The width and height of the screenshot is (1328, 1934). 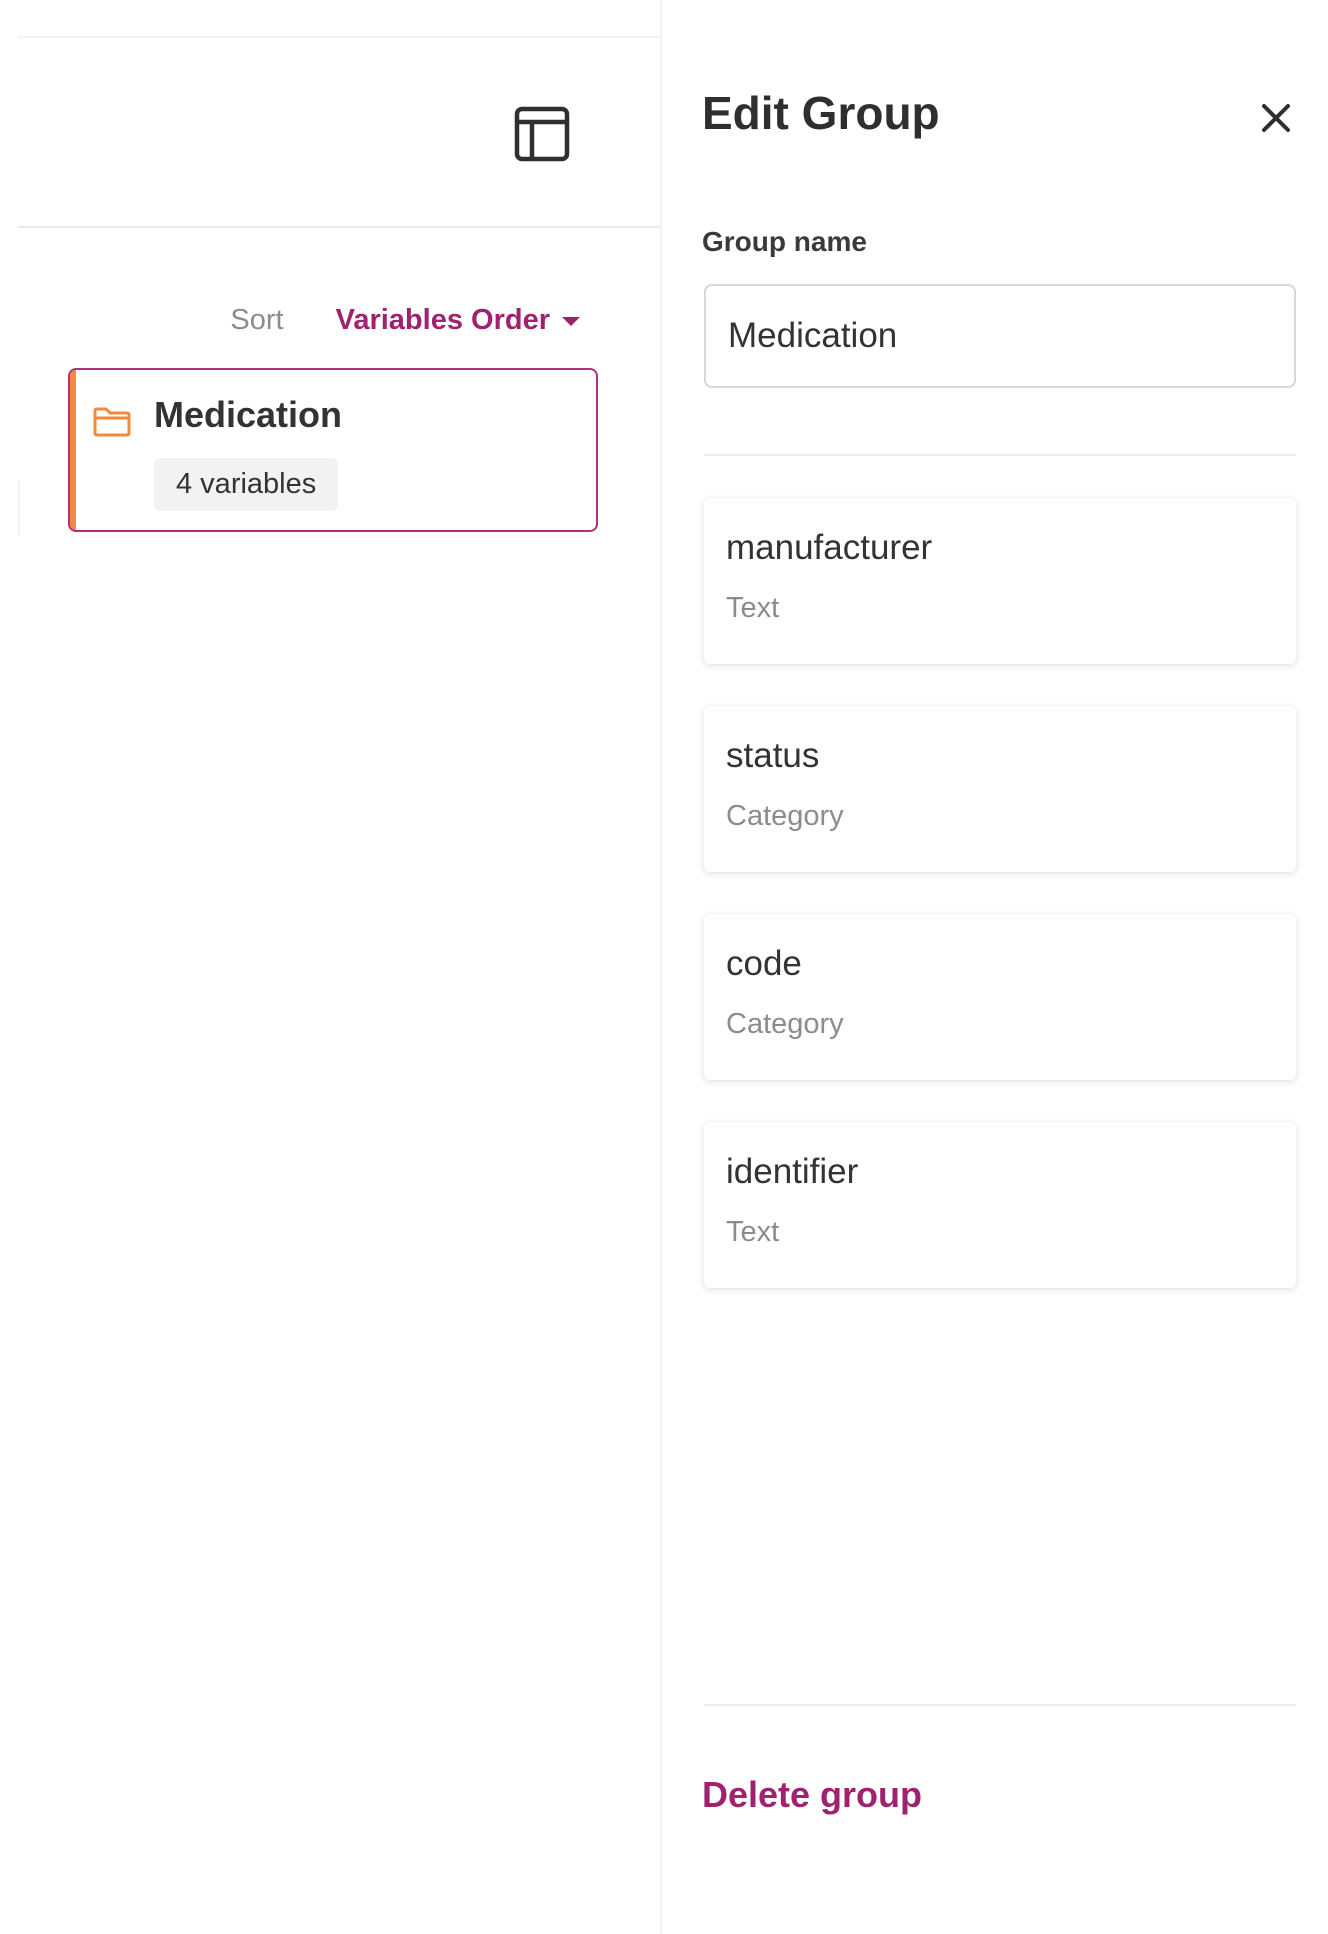 I want to click on name-divider, so click(x=1000, y=455).